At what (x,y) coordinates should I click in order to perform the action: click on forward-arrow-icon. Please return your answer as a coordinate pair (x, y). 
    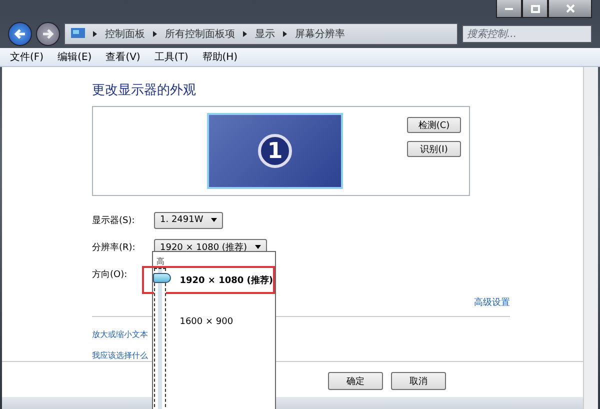
    Looking at the image, I should click on (48, 34).